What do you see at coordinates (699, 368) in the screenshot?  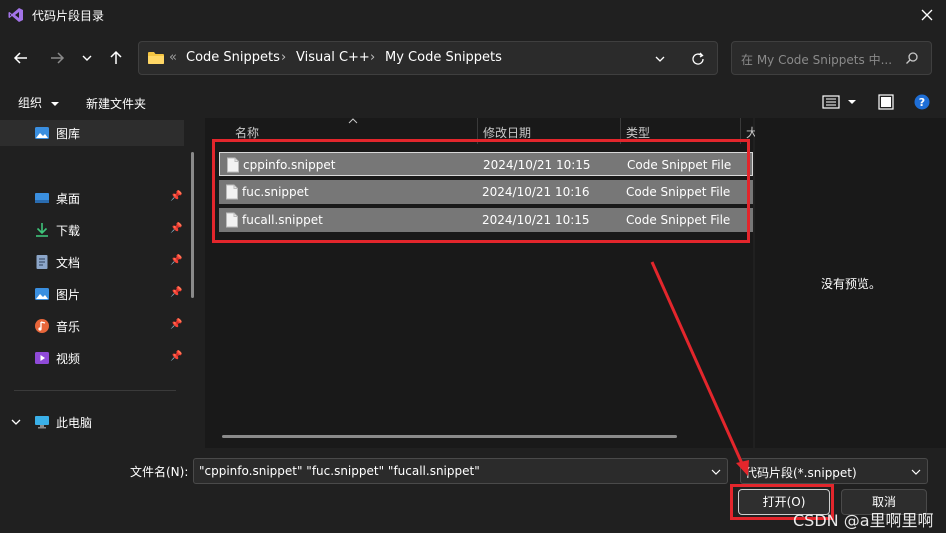 I see `annotation-arrow` at bounding box center [699, 368].